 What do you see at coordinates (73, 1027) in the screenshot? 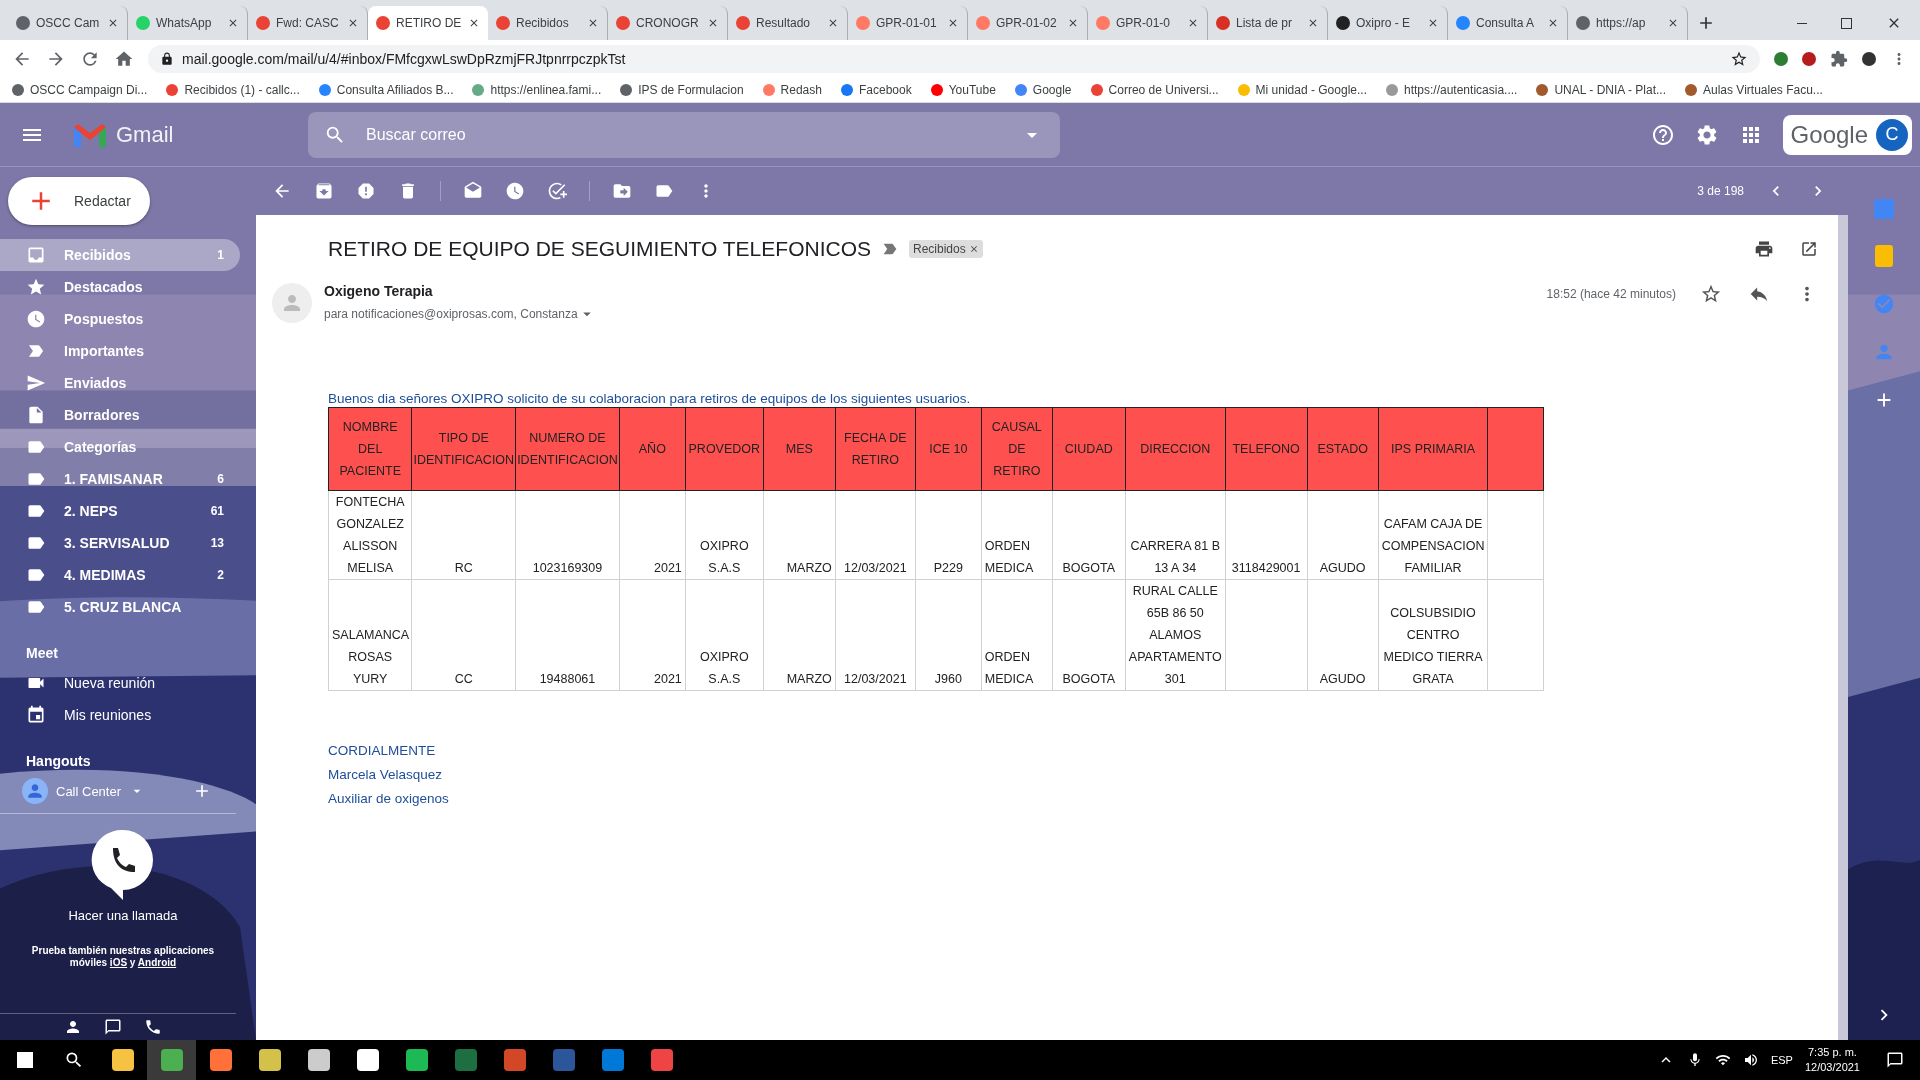
I see `person-icon` at bounding box center [73, 1027].